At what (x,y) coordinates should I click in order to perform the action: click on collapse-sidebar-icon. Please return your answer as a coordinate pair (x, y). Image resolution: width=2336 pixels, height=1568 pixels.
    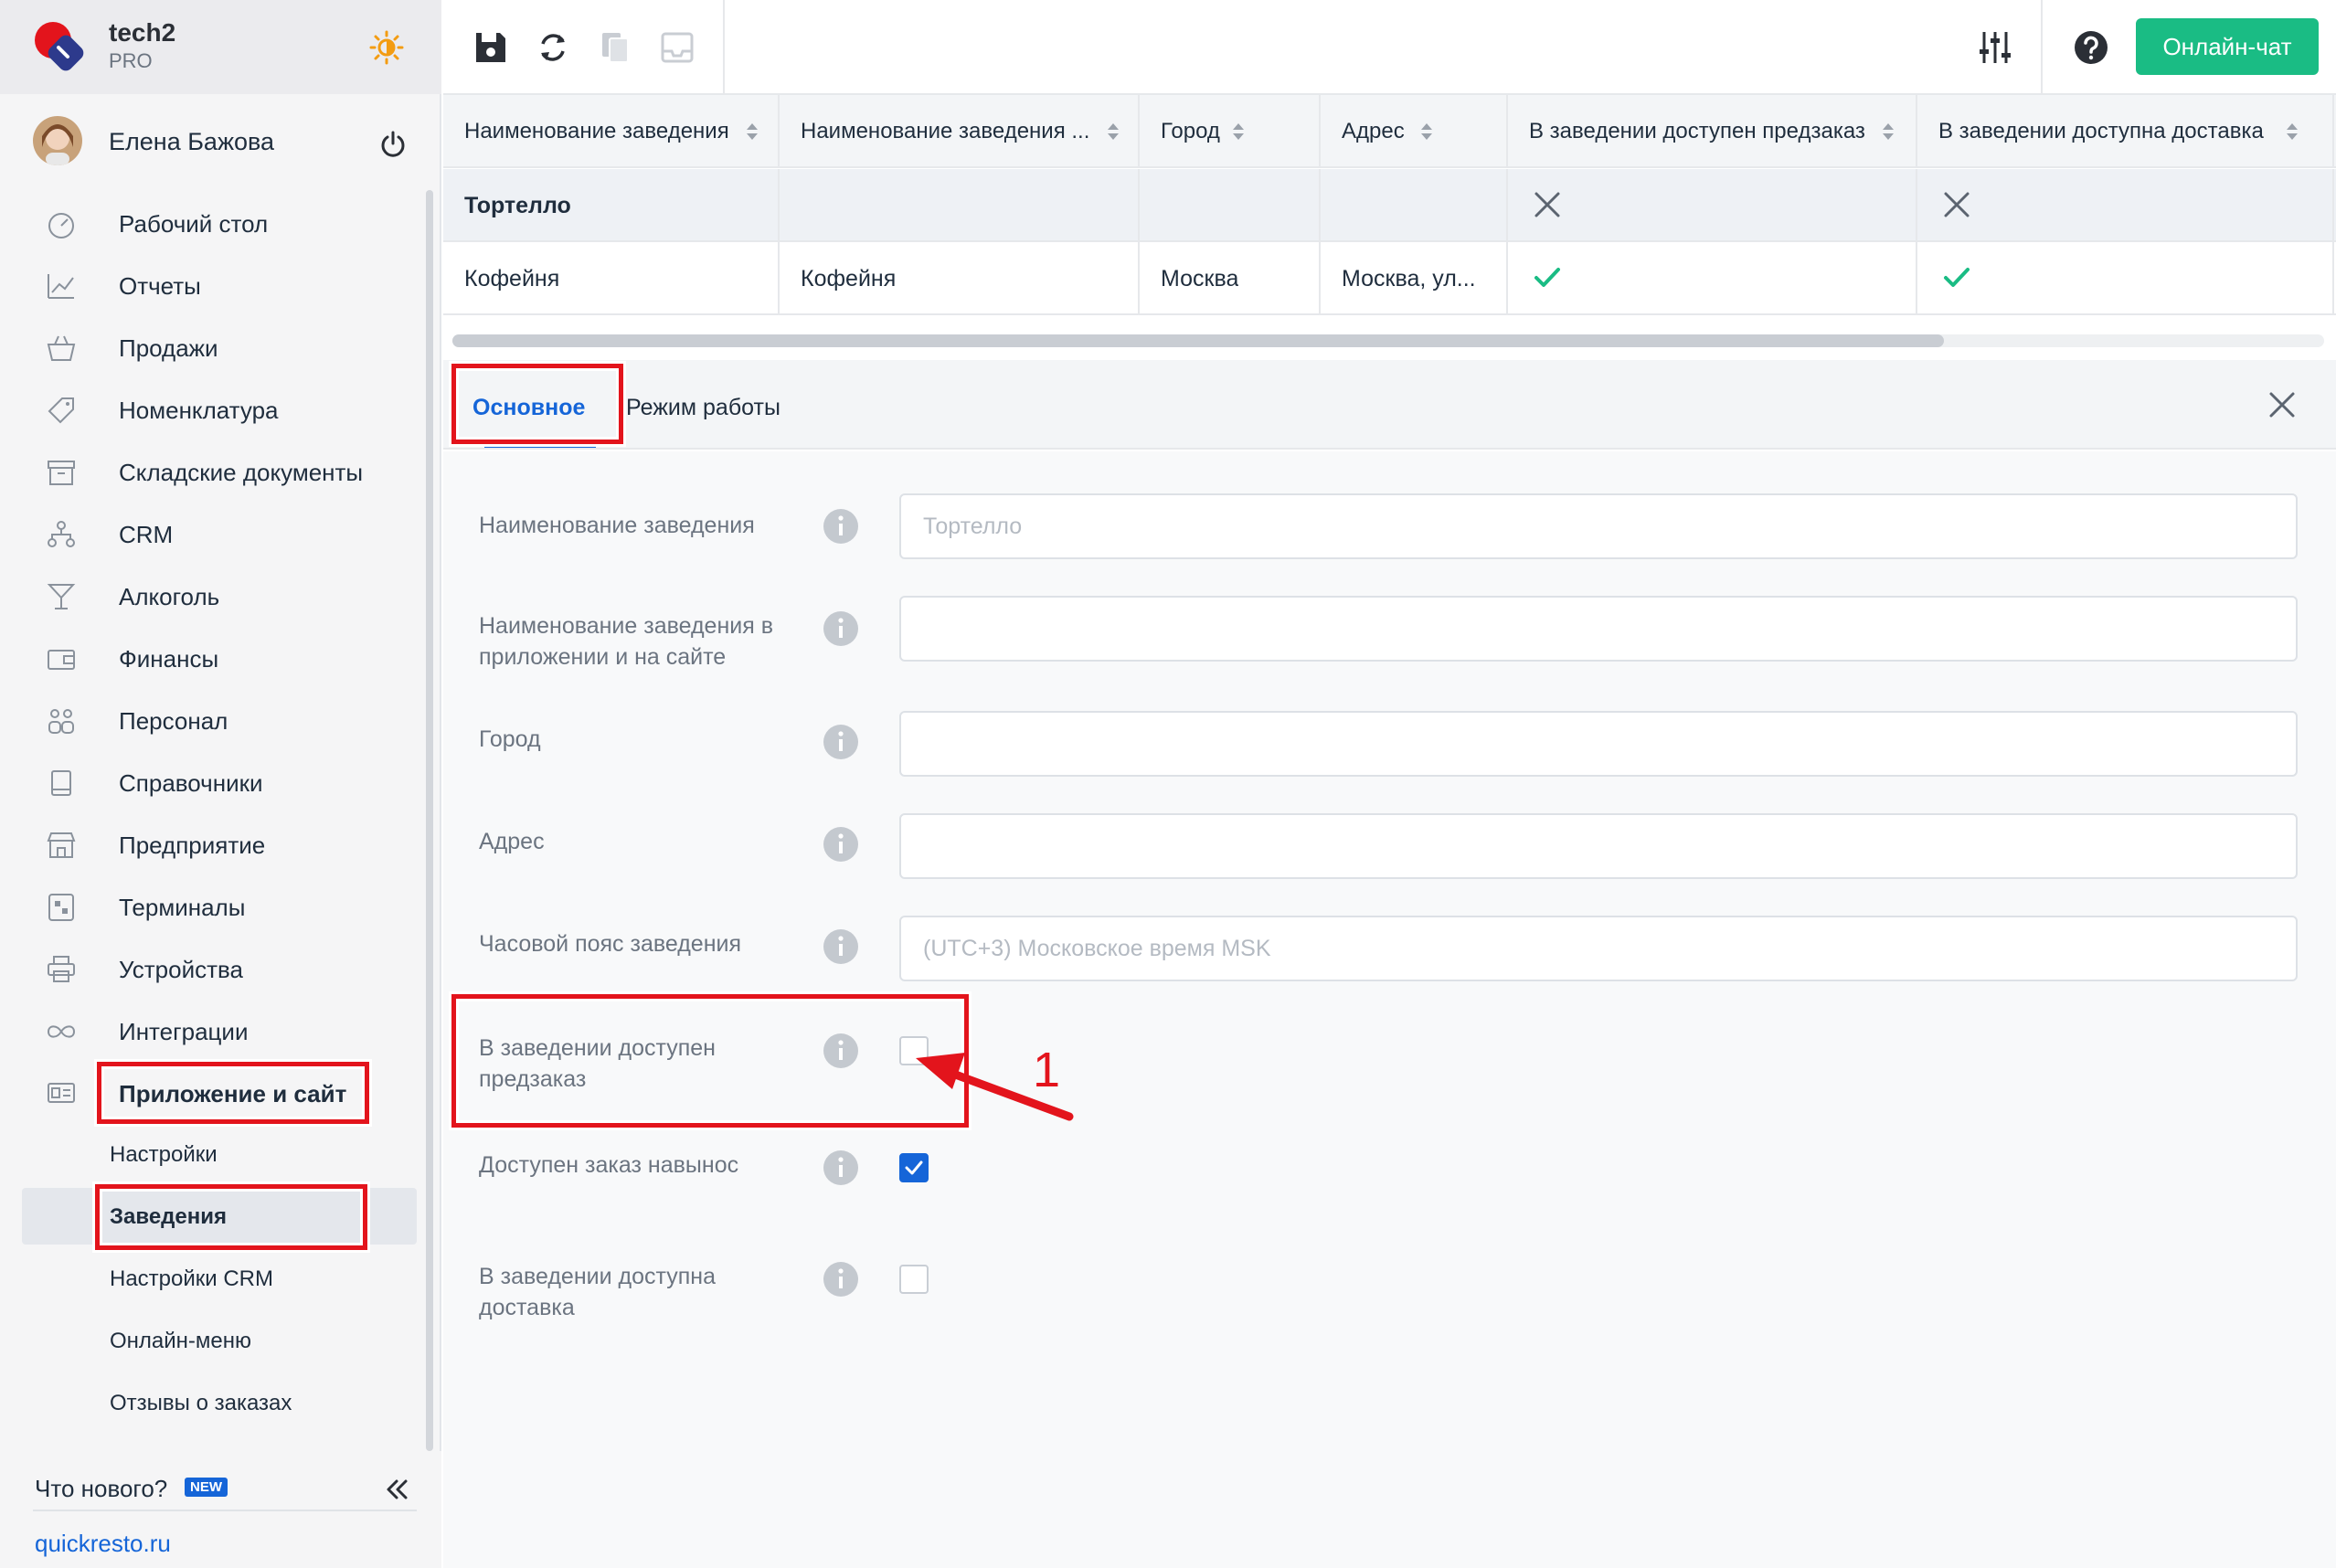
    Looking at the image, I should click on (396, 1490).